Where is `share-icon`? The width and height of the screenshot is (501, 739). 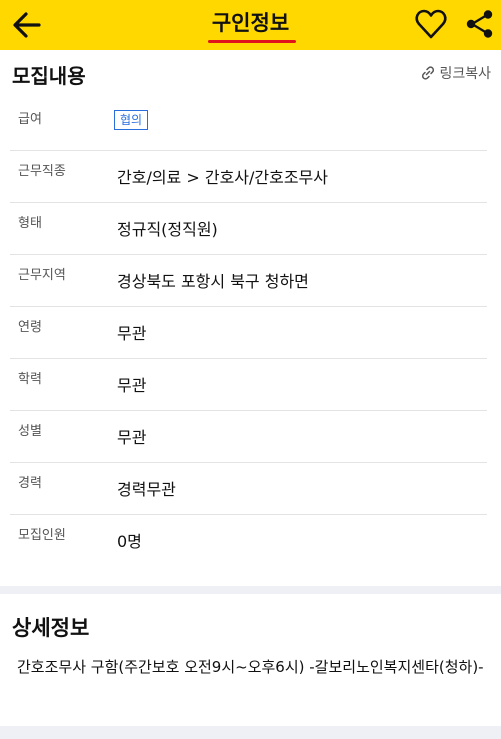
share-icon is located at coordinates (479, 24).